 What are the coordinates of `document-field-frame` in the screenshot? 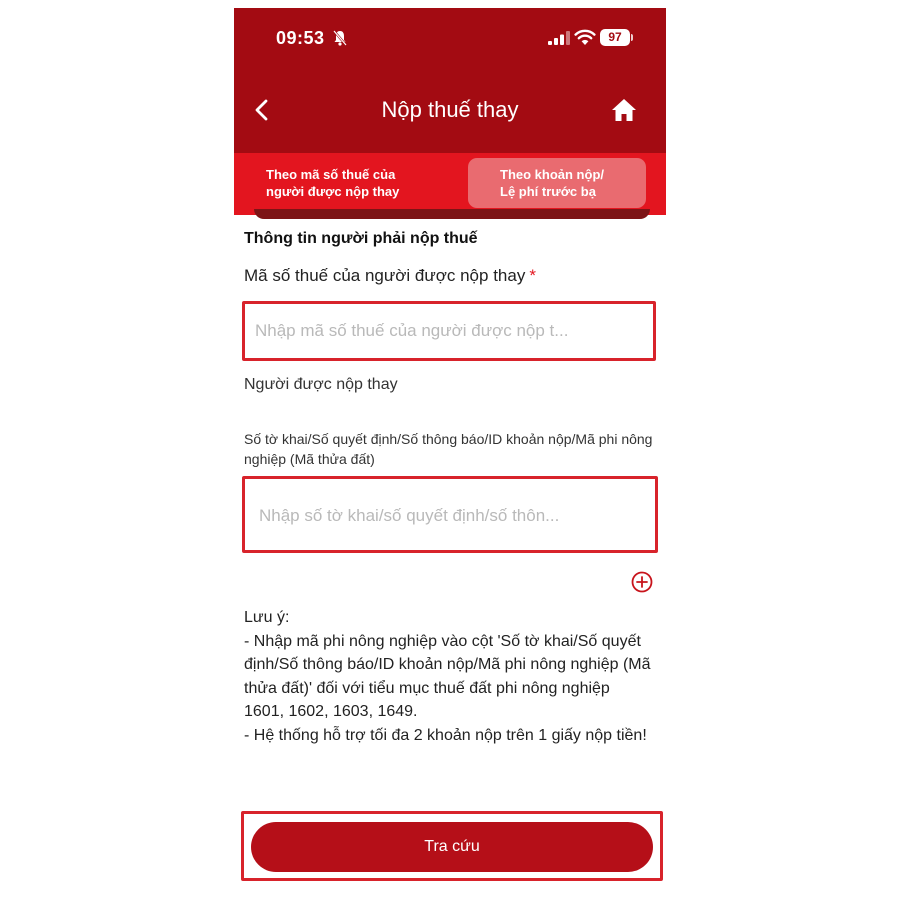 It's located at (450, 514).